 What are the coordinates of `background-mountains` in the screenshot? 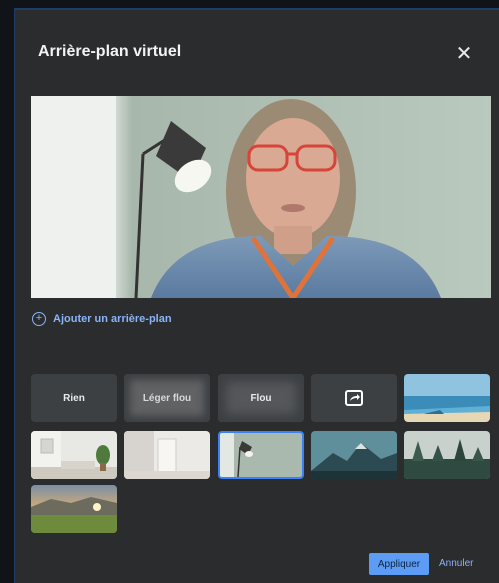 It's located at (354, 455).